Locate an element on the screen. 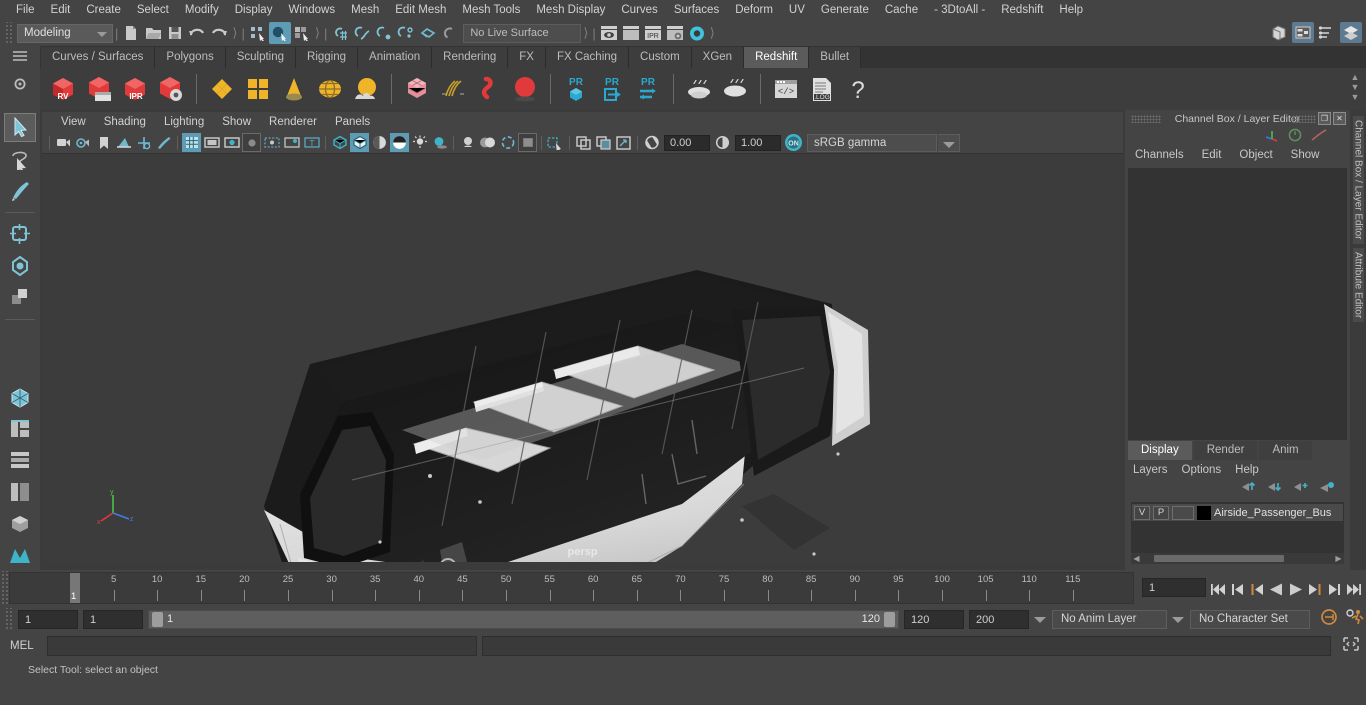  vertical-tab-attribute-editor: Attribute Editor is located at coordinates (1358, 284).